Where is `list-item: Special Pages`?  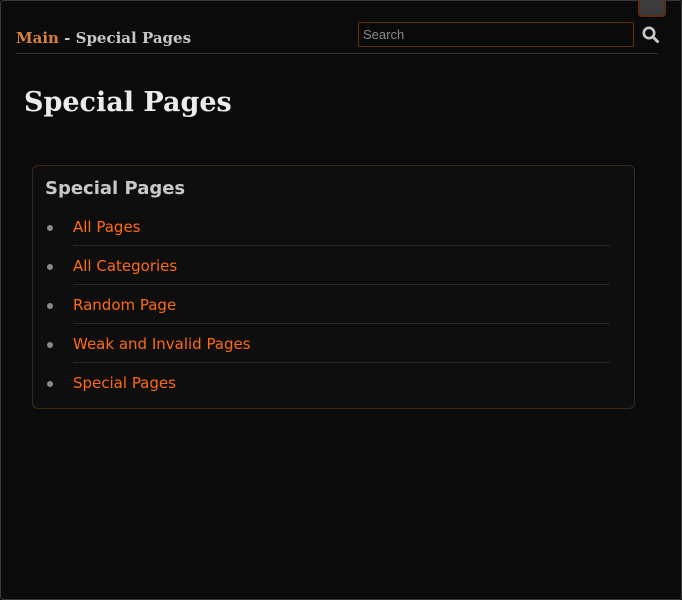
list-item: Special Pages is located at coordinates (333, 382).